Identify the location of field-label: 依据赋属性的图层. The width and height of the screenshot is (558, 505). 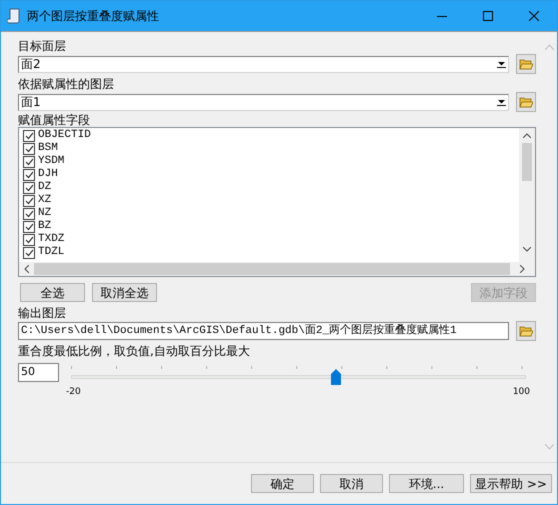
(66, 84).